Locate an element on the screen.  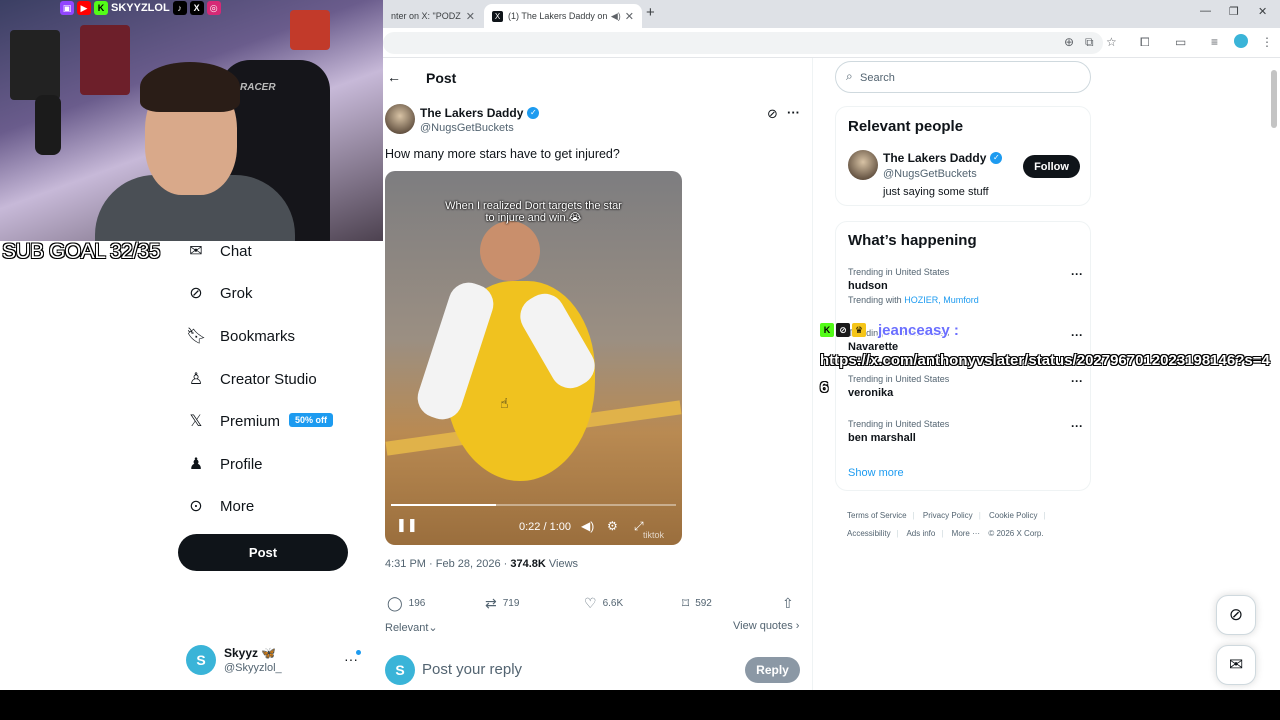
volume-icon: ◀) is located at coordinates (587, 526).